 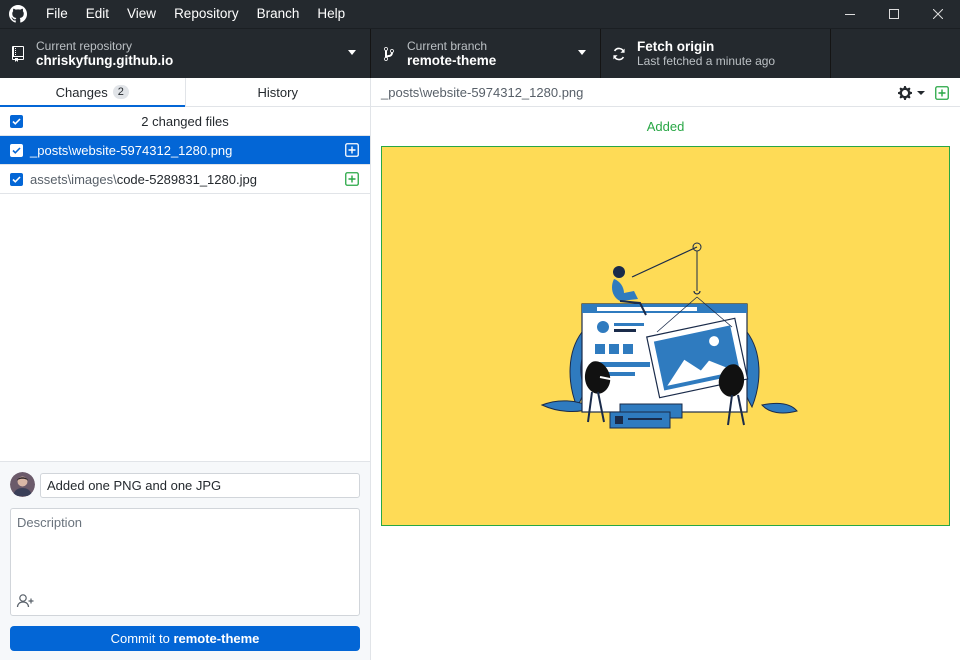 I want to click on repo-label: Current repository, so click(x=84, y=46).